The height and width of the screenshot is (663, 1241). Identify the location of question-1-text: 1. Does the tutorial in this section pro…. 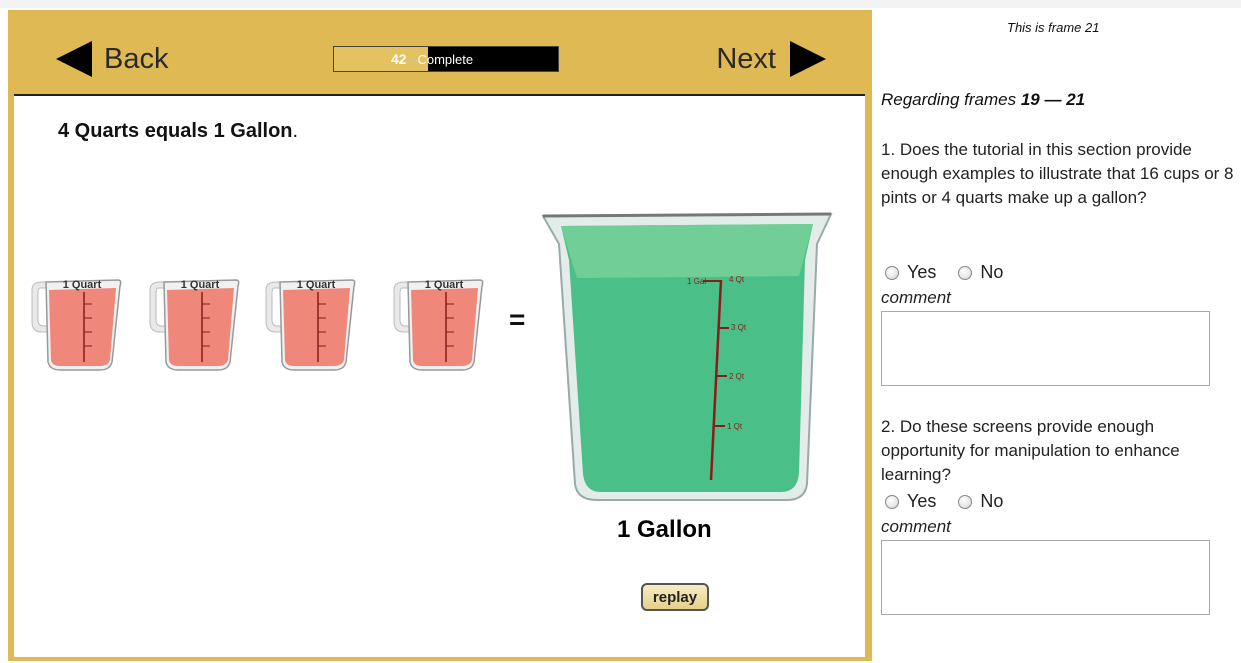
(1057, 173).